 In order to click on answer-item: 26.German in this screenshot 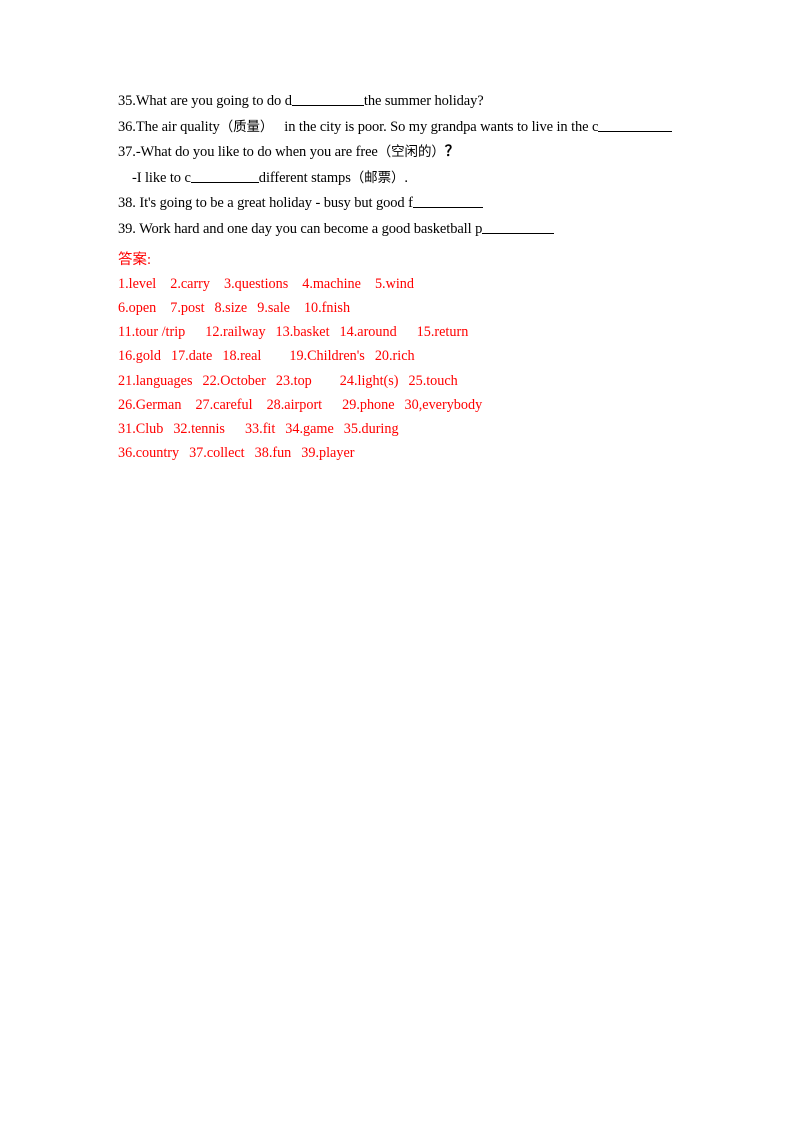, I will do `click(150, 404)`.